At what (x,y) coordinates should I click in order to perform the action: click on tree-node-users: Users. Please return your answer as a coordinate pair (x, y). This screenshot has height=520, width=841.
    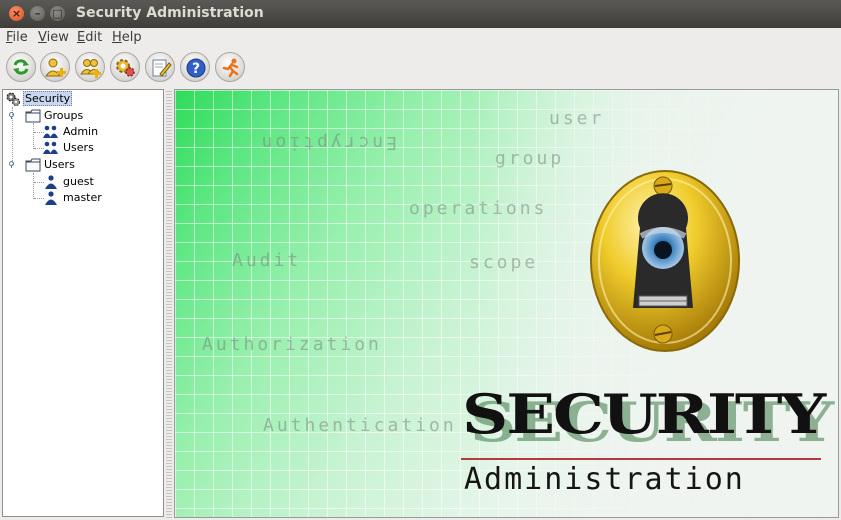
    Looking at the image, I should click on (57, 165).